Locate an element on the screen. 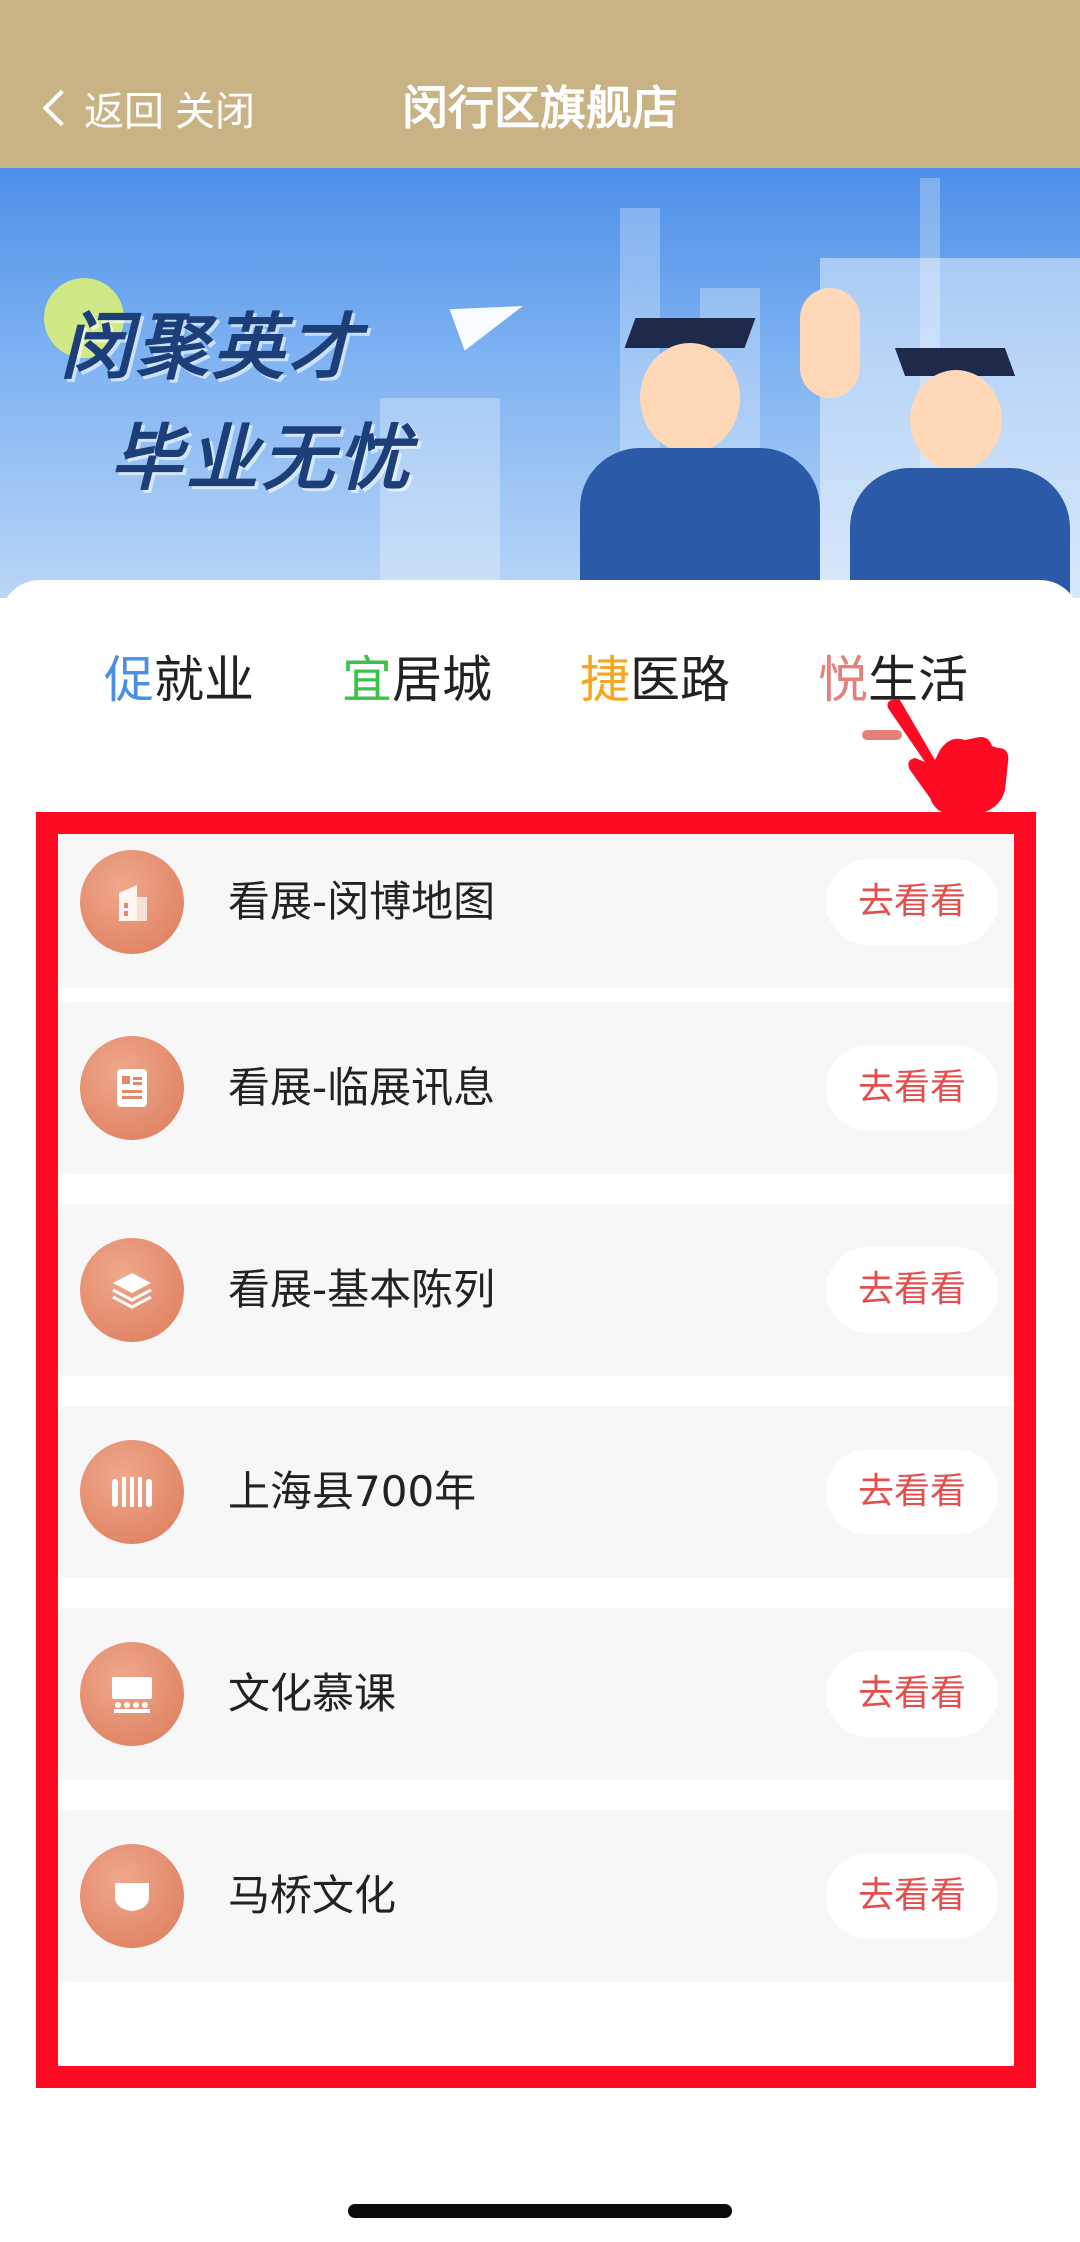 This screenshot has height=2242, width=1080. paper-plane-icon is located at coordinates (490, 318).